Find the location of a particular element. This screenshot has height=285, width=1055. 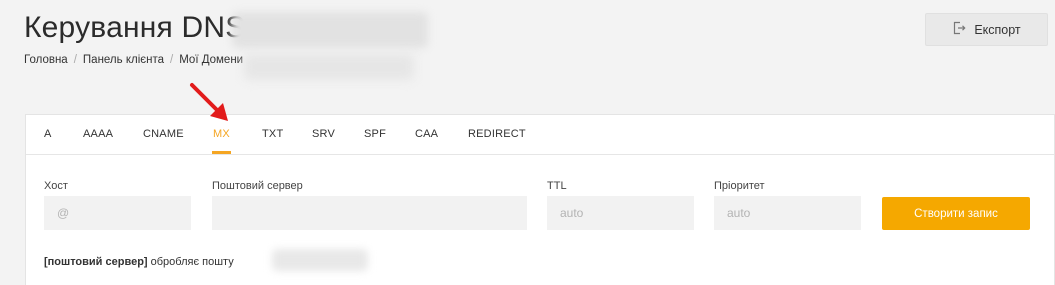

tab-redirect: REDIRECT is located at coordinates (497, 134).